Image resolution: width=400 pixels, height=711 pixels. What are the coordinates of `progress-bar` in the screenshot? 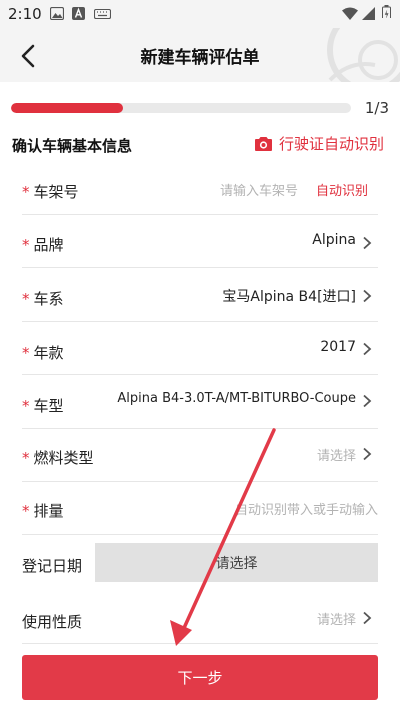 It's located at (181, 108).